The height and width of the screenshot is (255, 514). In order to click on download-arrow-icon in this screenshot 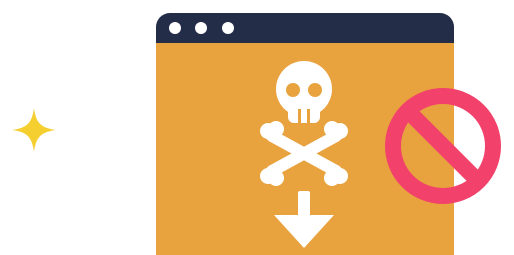, I will do `click(304, 219)`.